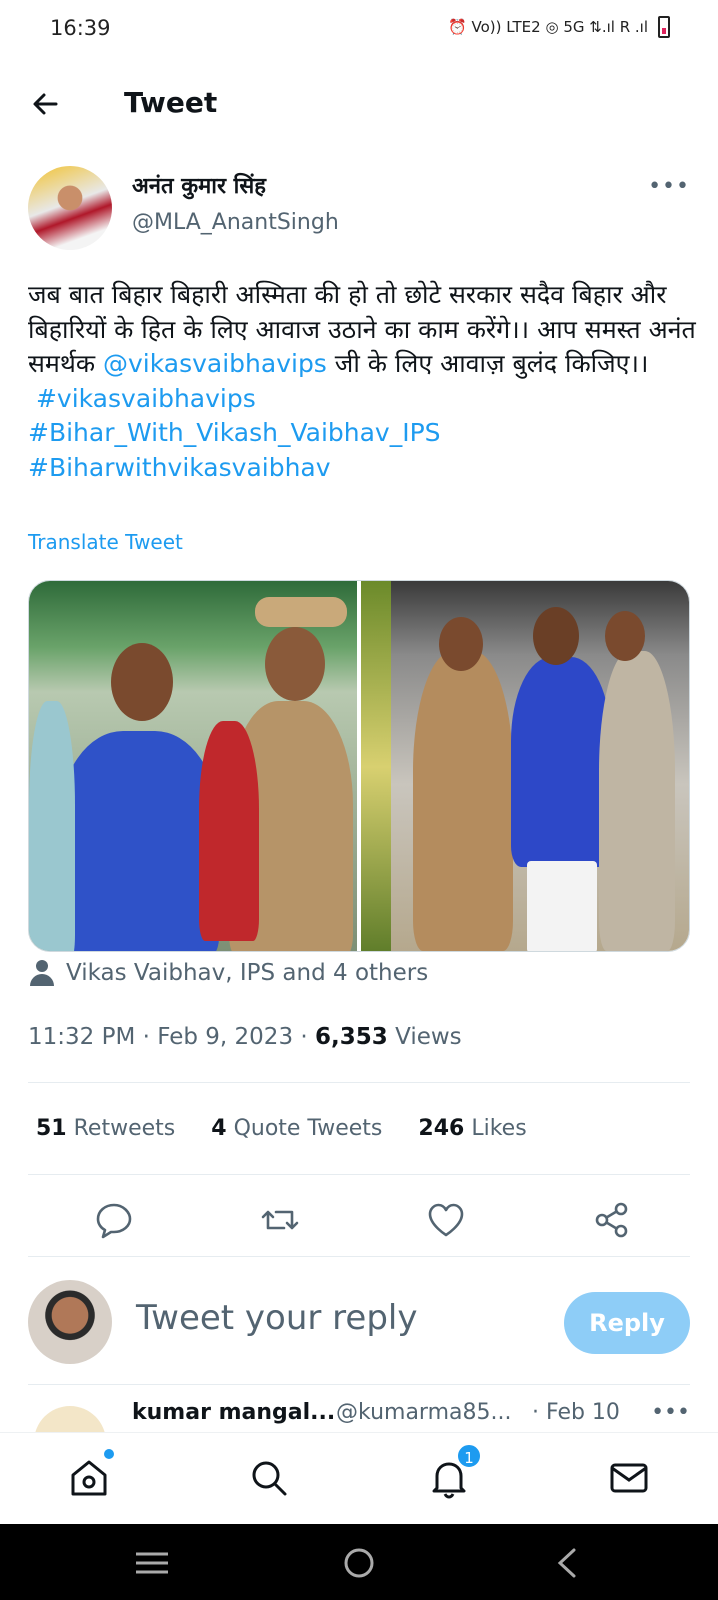 The width and height of the screenshot is (718, 1600). What do you see at coordinates (70, 1322) in the screenshot?
I see `user-avatar` at bounding box center [70, 1322].